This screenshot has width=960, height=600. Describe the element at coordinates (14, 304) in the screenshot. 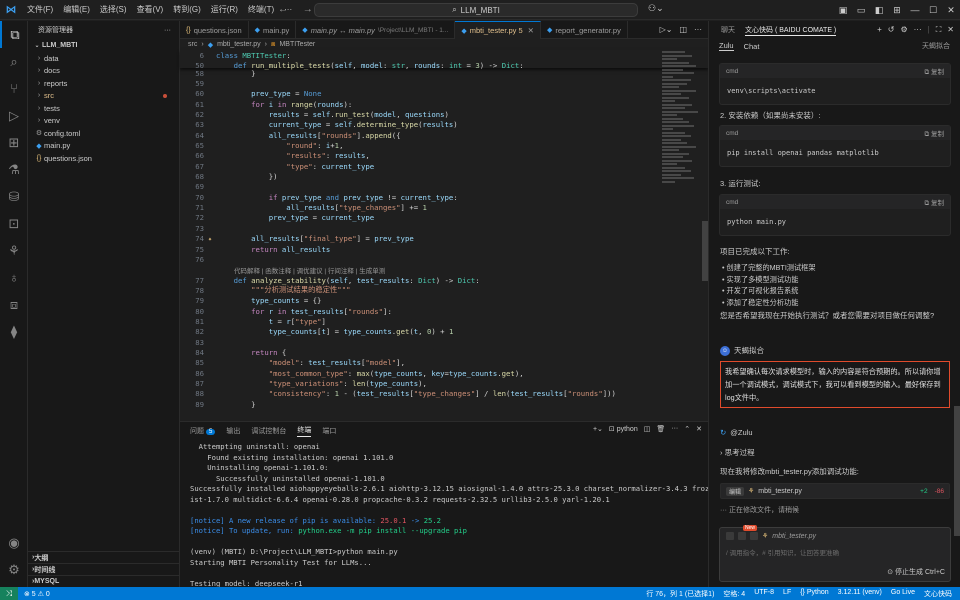

I see `docker-icon: ⧈` at that location.